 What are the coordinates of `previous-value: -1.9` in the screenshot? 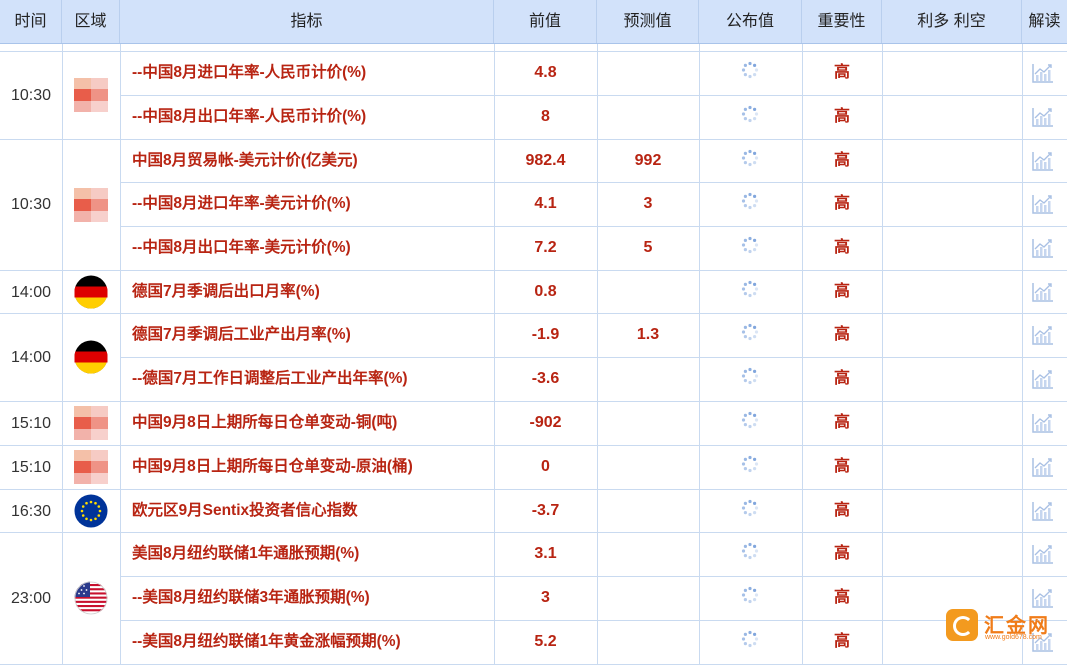 It's located at (545, 334).